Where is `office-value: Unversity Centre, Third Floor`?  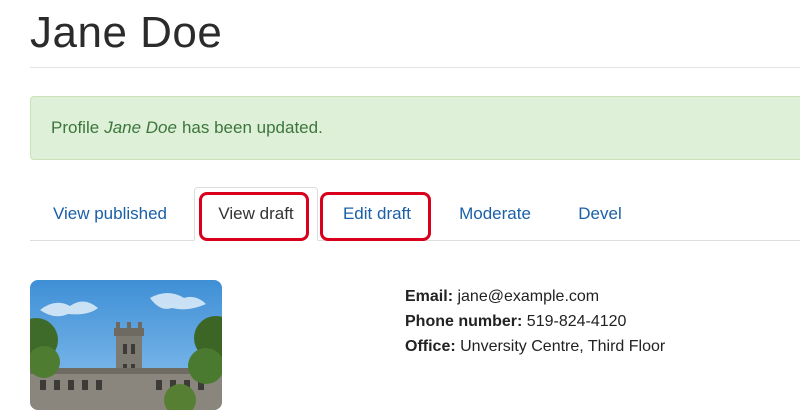 office-value: Unversity Centre, Third Floor is located at coordinates (563, 346).